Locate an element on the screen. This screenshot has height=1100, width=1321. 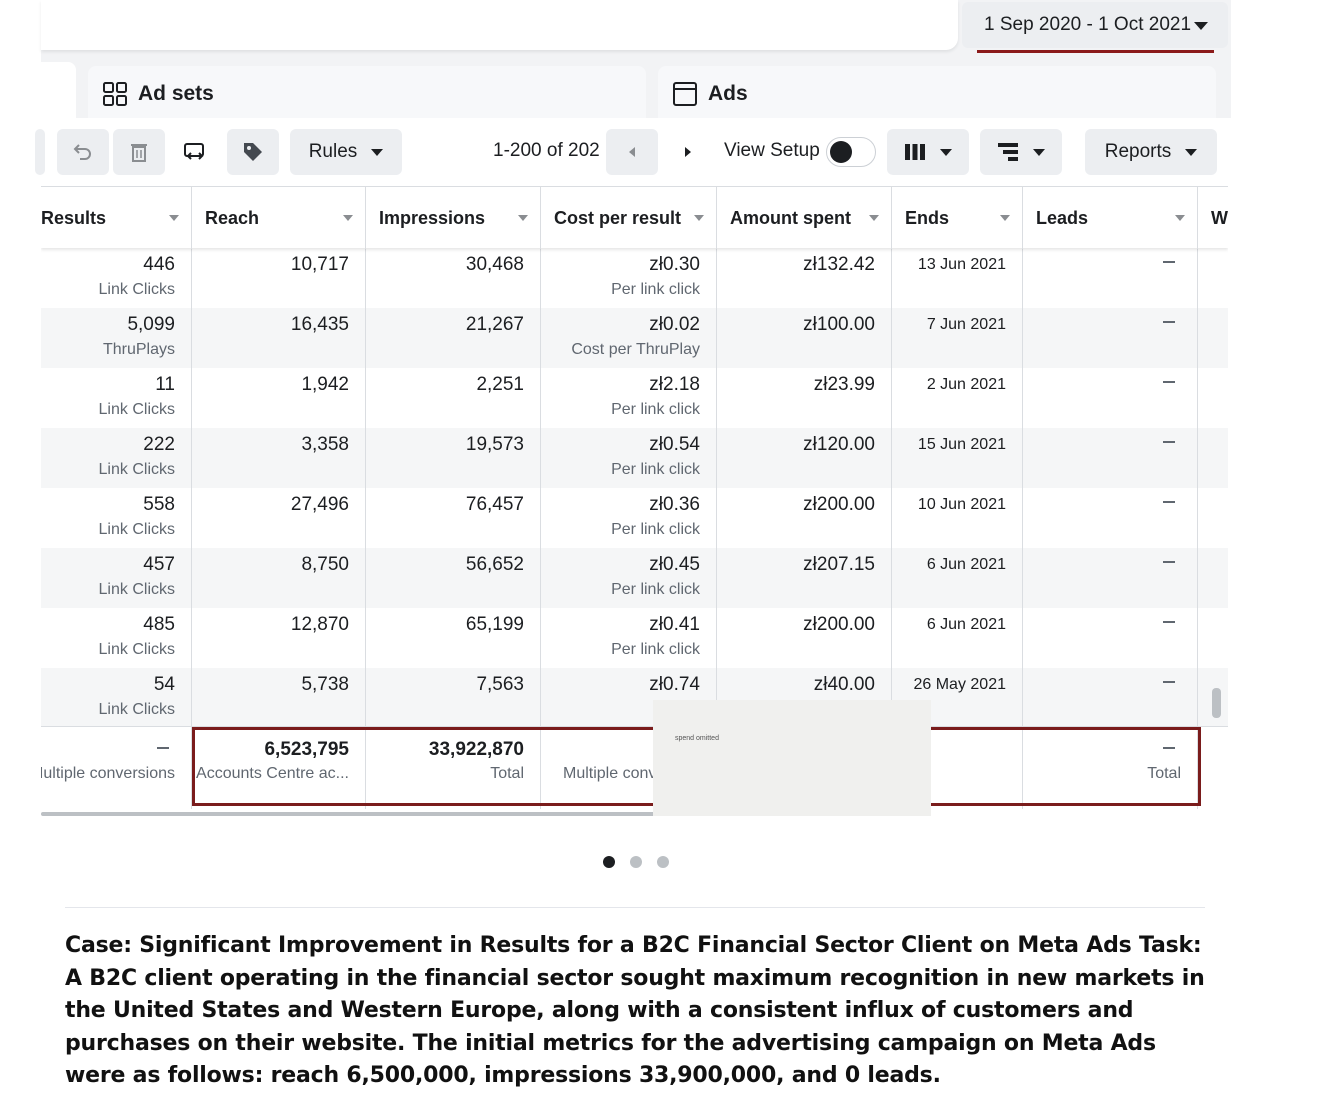
view-setup-toggle is located at coordinates (851, 152).